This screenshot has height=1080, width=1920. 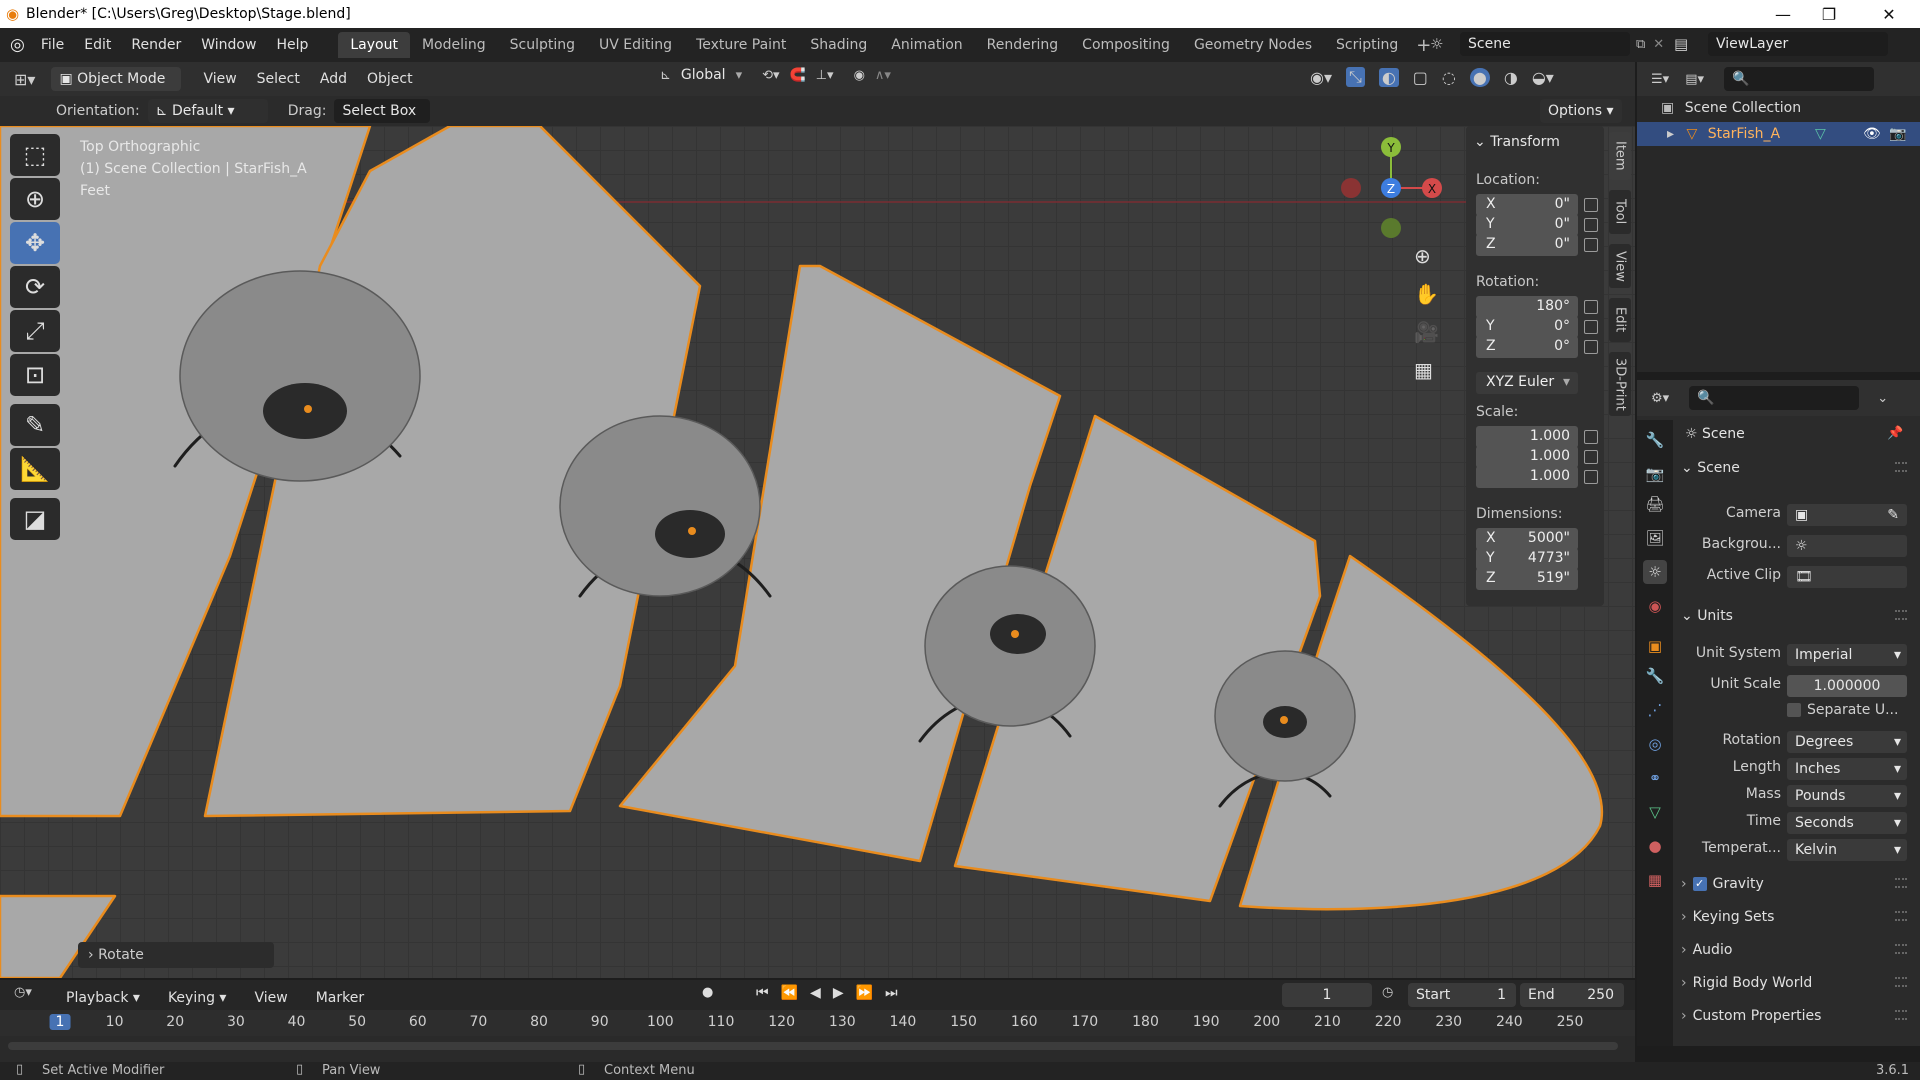 I want to click on play-icon: ▶, so click(x=838, y=993).